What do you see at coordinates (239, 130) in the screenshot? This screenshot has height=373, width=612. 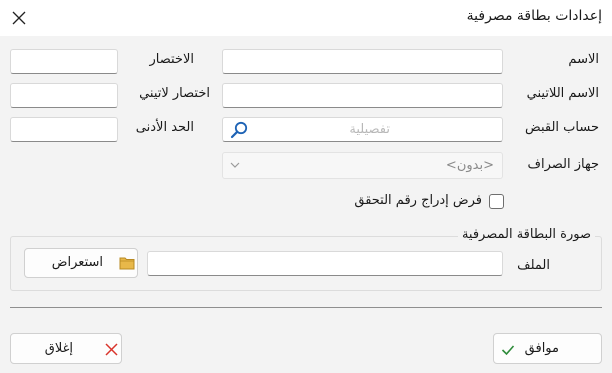 I see `search-icon` at bounding box center [239, 130].